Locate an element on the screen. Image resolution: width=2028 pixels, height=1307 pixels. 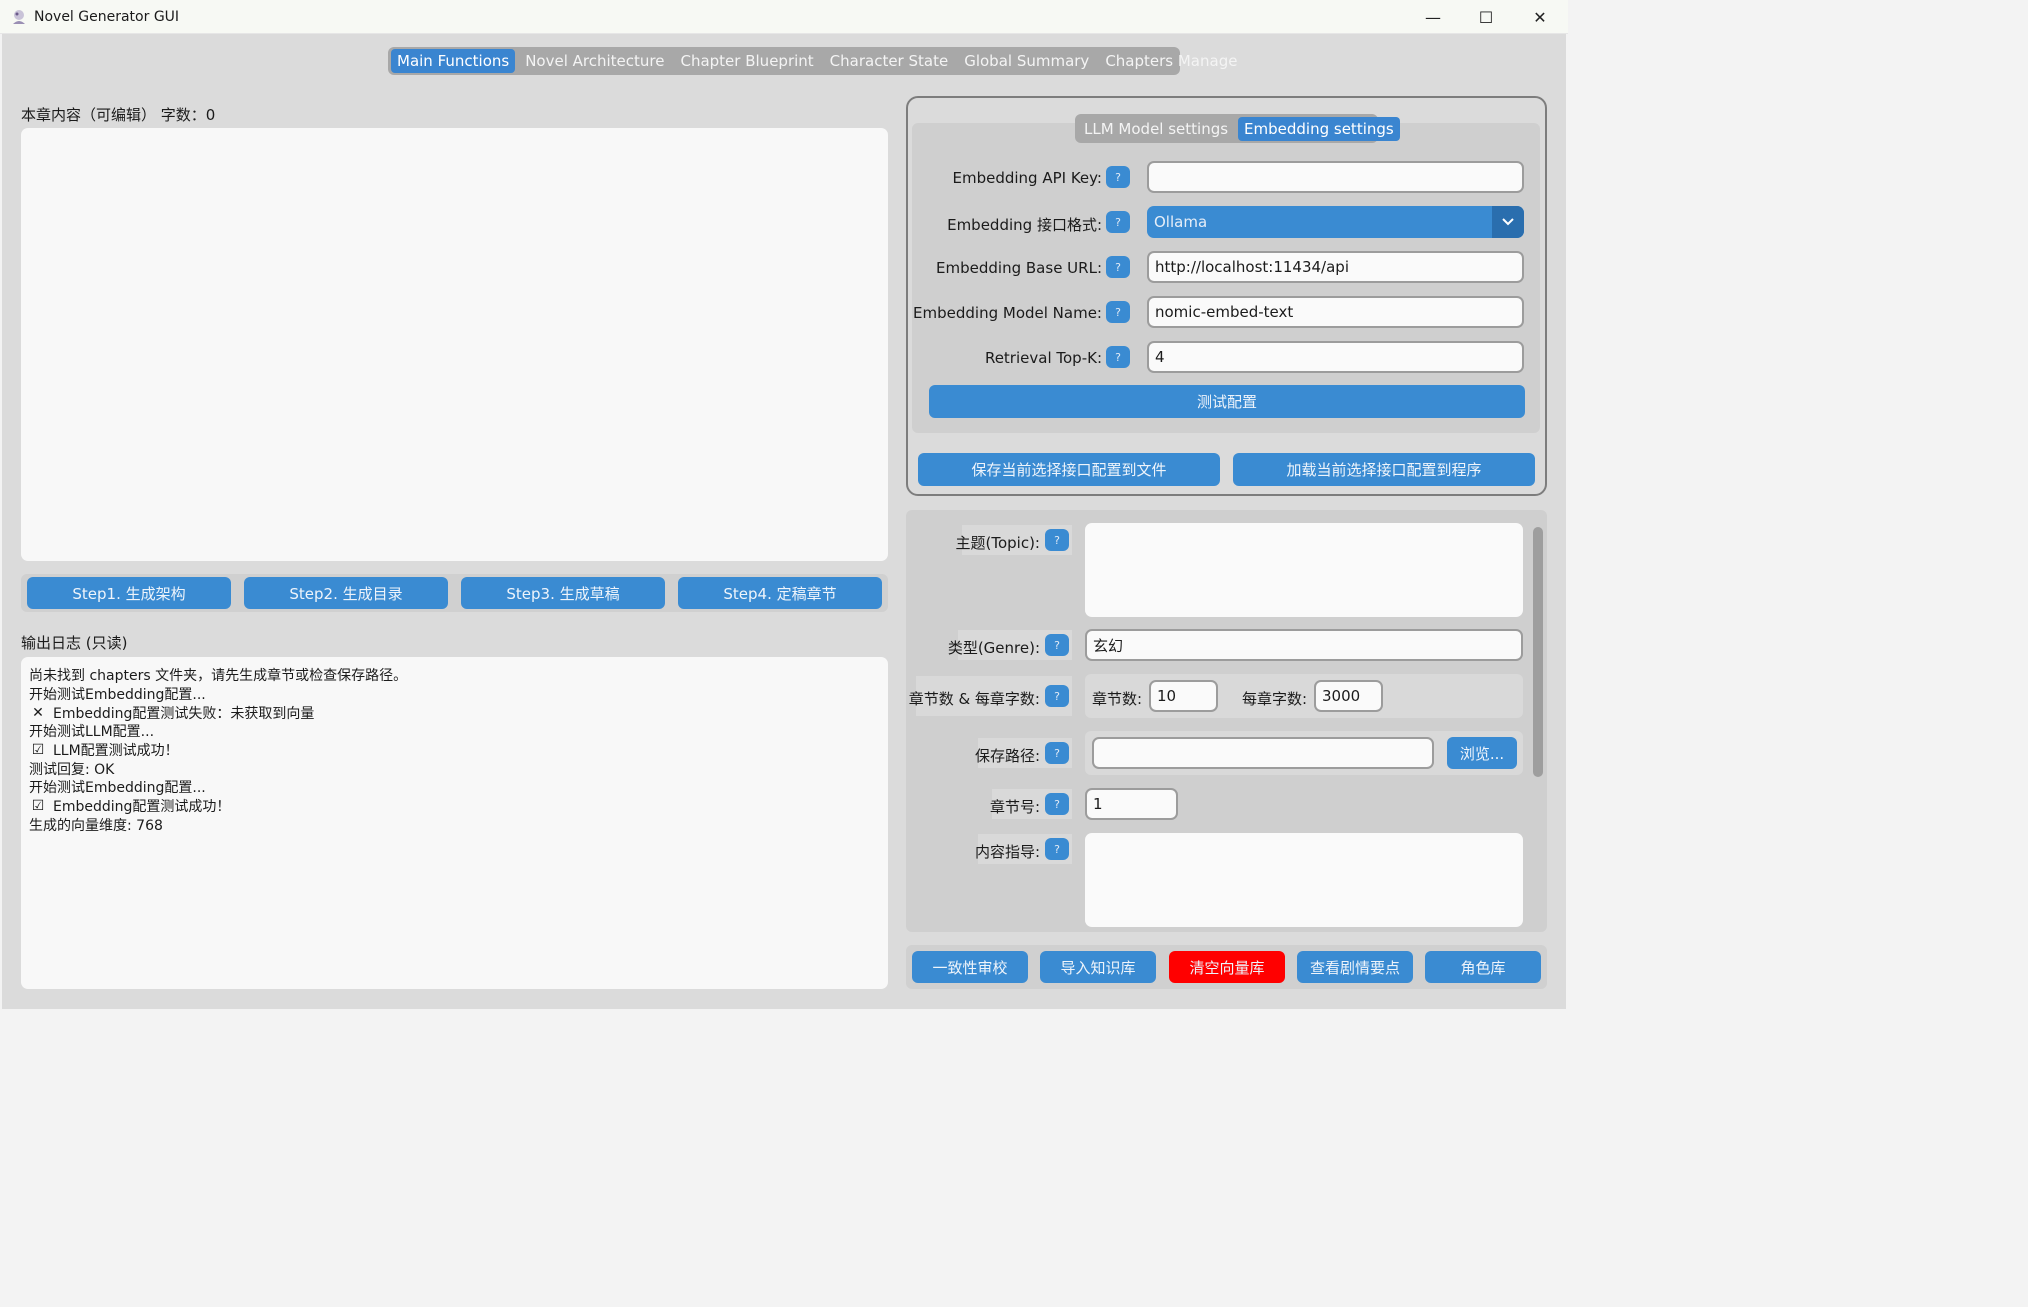
title-bar is located at coordinates (784, 17).